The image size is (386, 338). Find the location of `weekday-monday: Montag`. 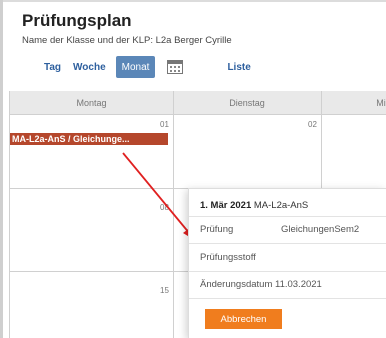

weekday-monday: Montag is located at coordinates (91, 103).